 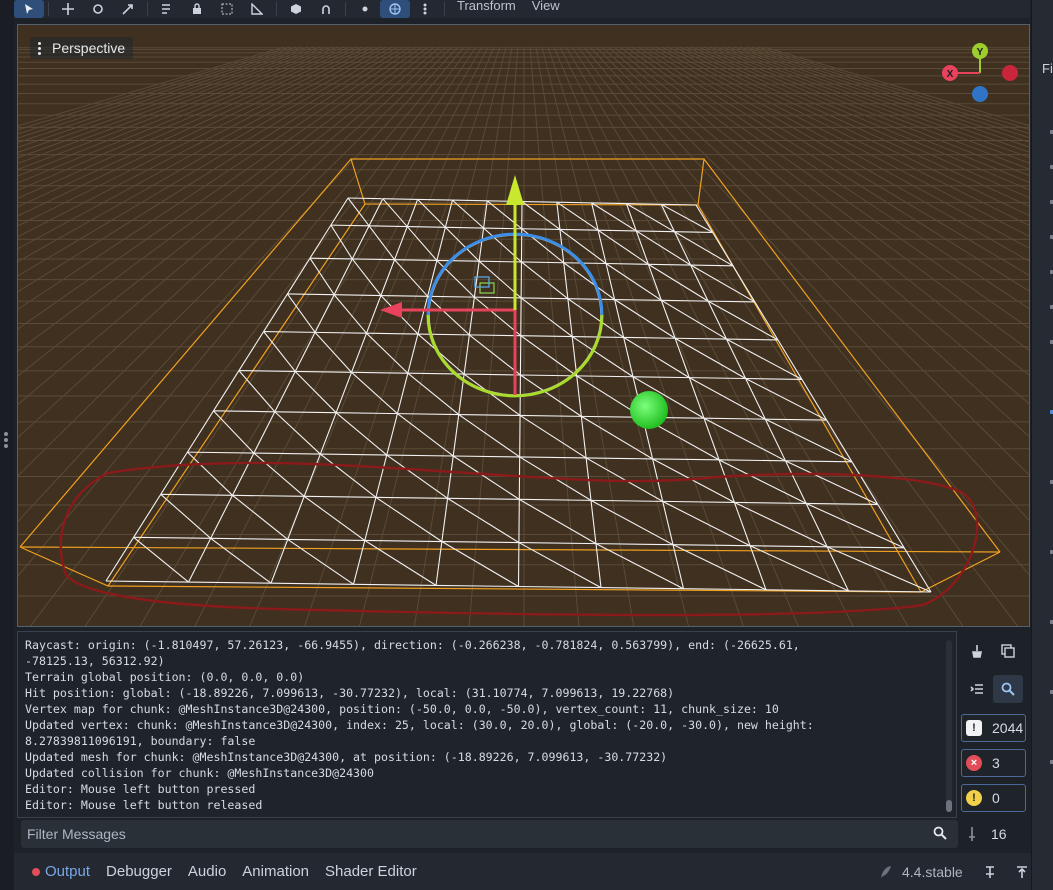 What do you see at coordinates (546, 6) in the screenshot?
I see `view-menu: View` at bounding box center [546, 6].